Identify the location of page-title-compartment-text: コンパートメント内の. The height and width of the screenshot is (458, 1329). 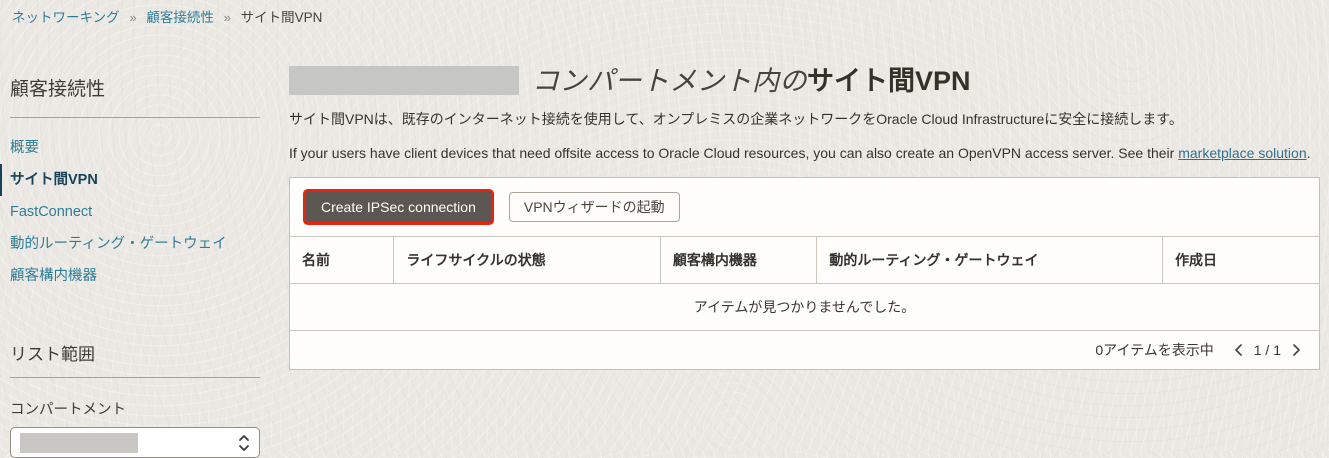
(669, 81).